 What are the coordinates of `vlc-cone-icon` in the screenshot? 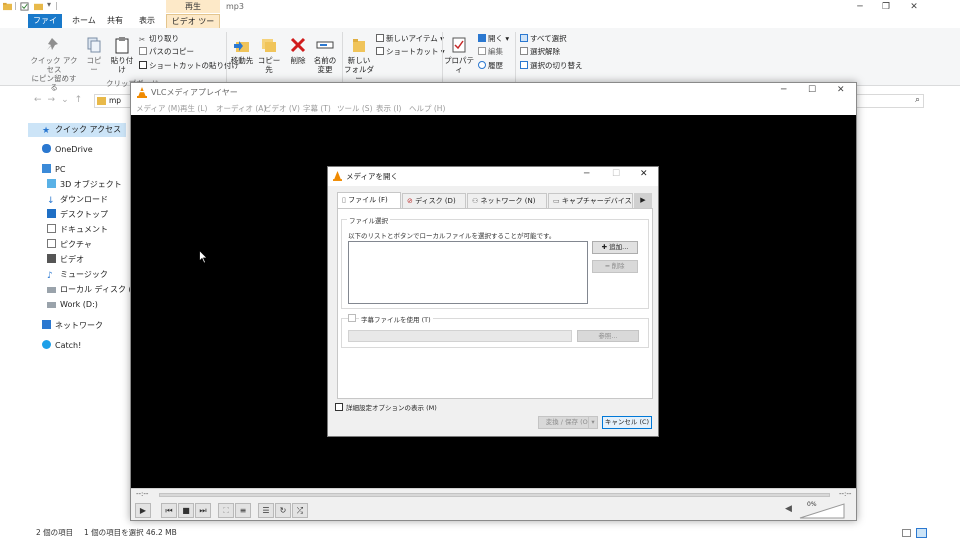 It's located at (142, 92).